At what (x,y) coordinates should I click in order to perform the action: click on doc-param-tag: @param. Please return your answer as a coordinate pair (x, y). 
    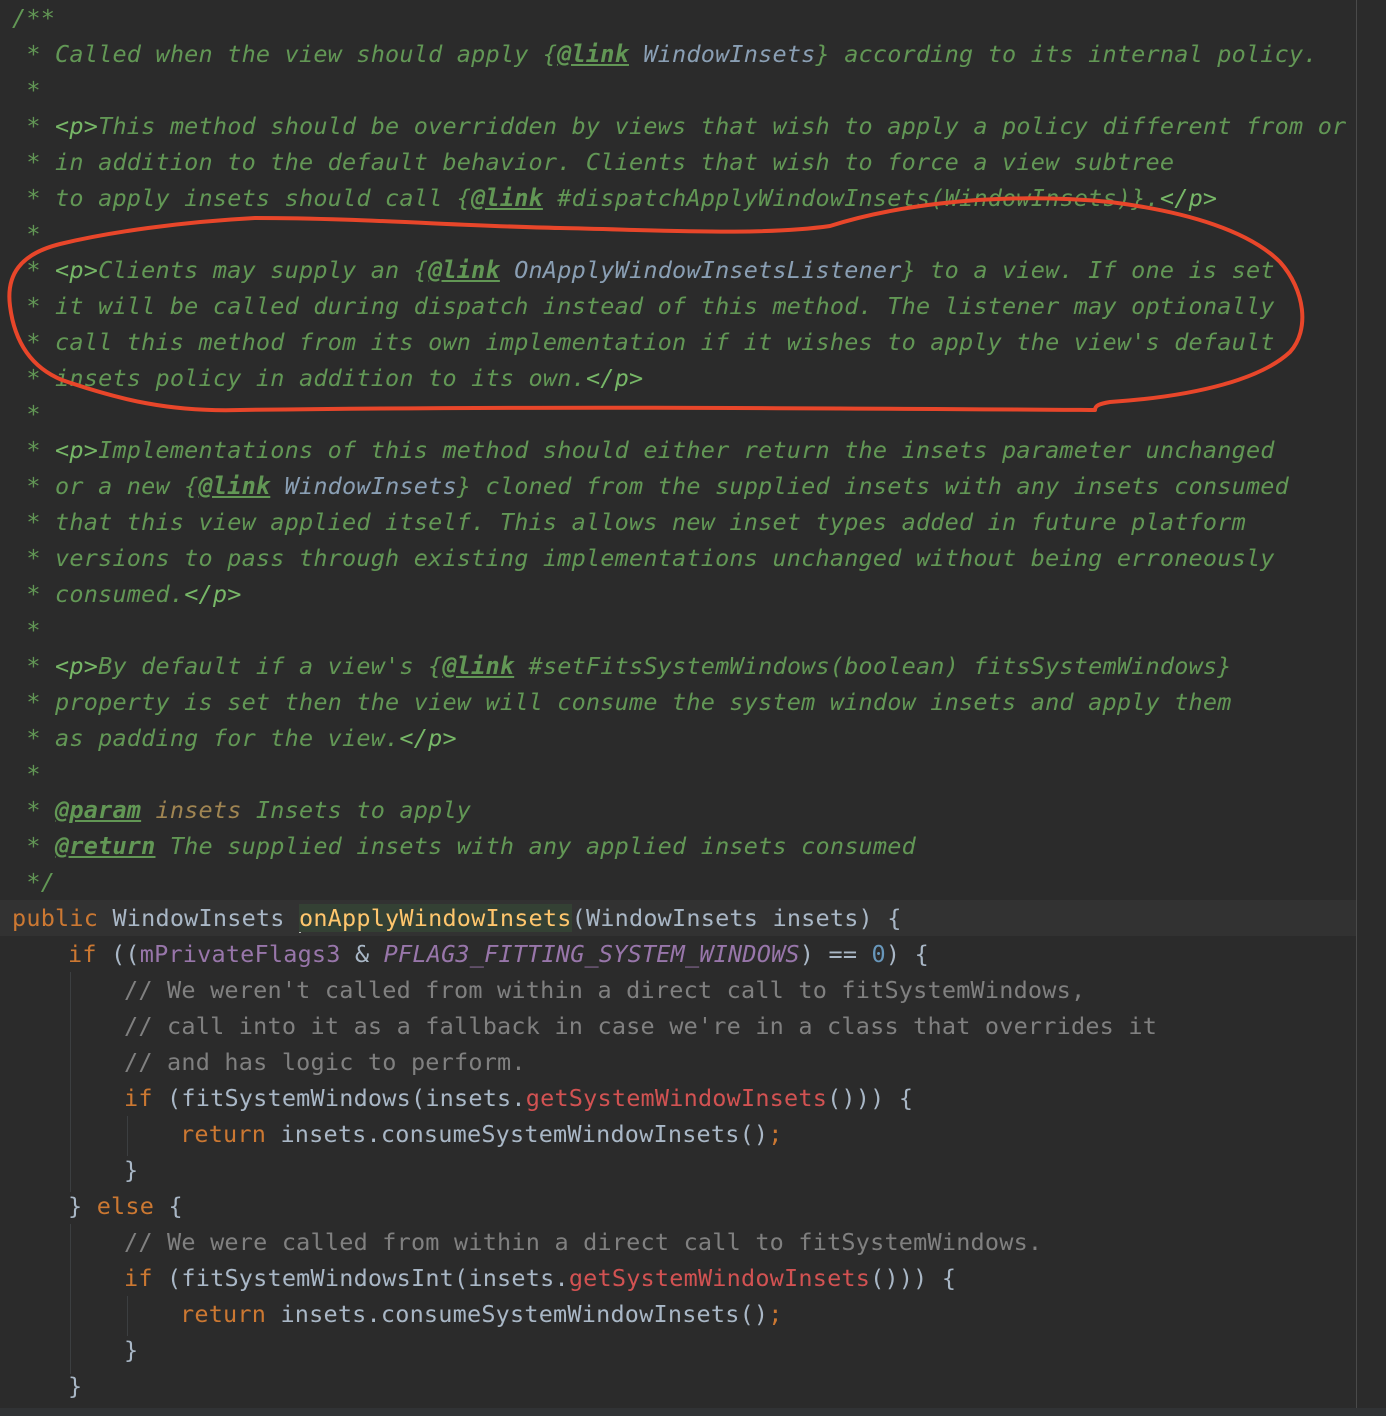
    Looking at the image, I should click on (98, 810).